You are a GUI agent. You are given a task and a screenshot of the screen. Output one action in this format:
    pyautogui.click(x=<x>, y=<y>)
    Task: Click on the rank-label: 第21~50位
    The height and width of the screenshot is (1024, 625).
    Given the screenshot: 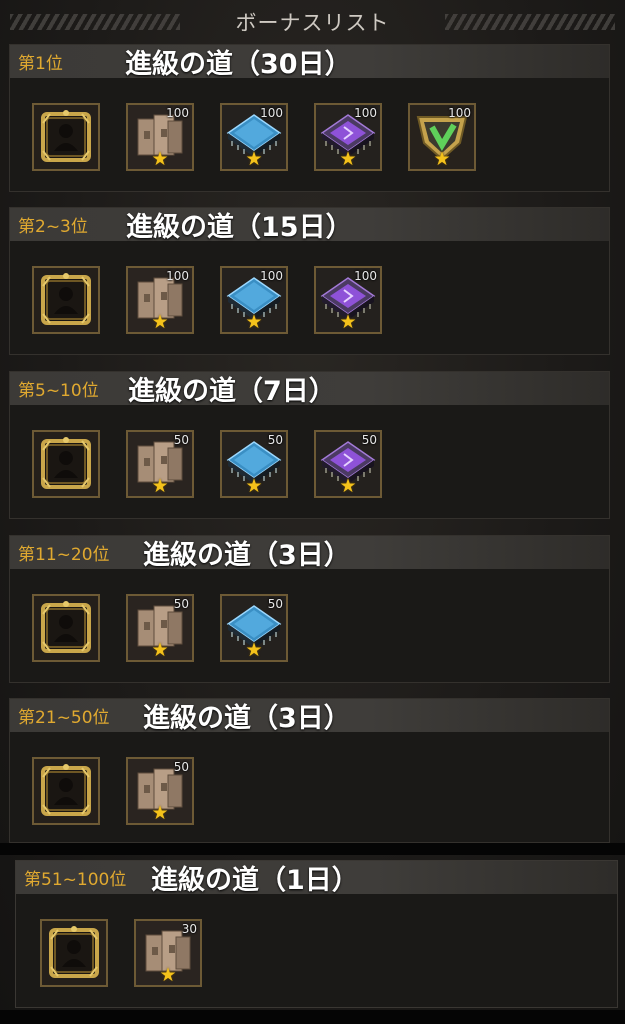 What is the action you would take?
    pyautogui.click(x=64, y=718)
    